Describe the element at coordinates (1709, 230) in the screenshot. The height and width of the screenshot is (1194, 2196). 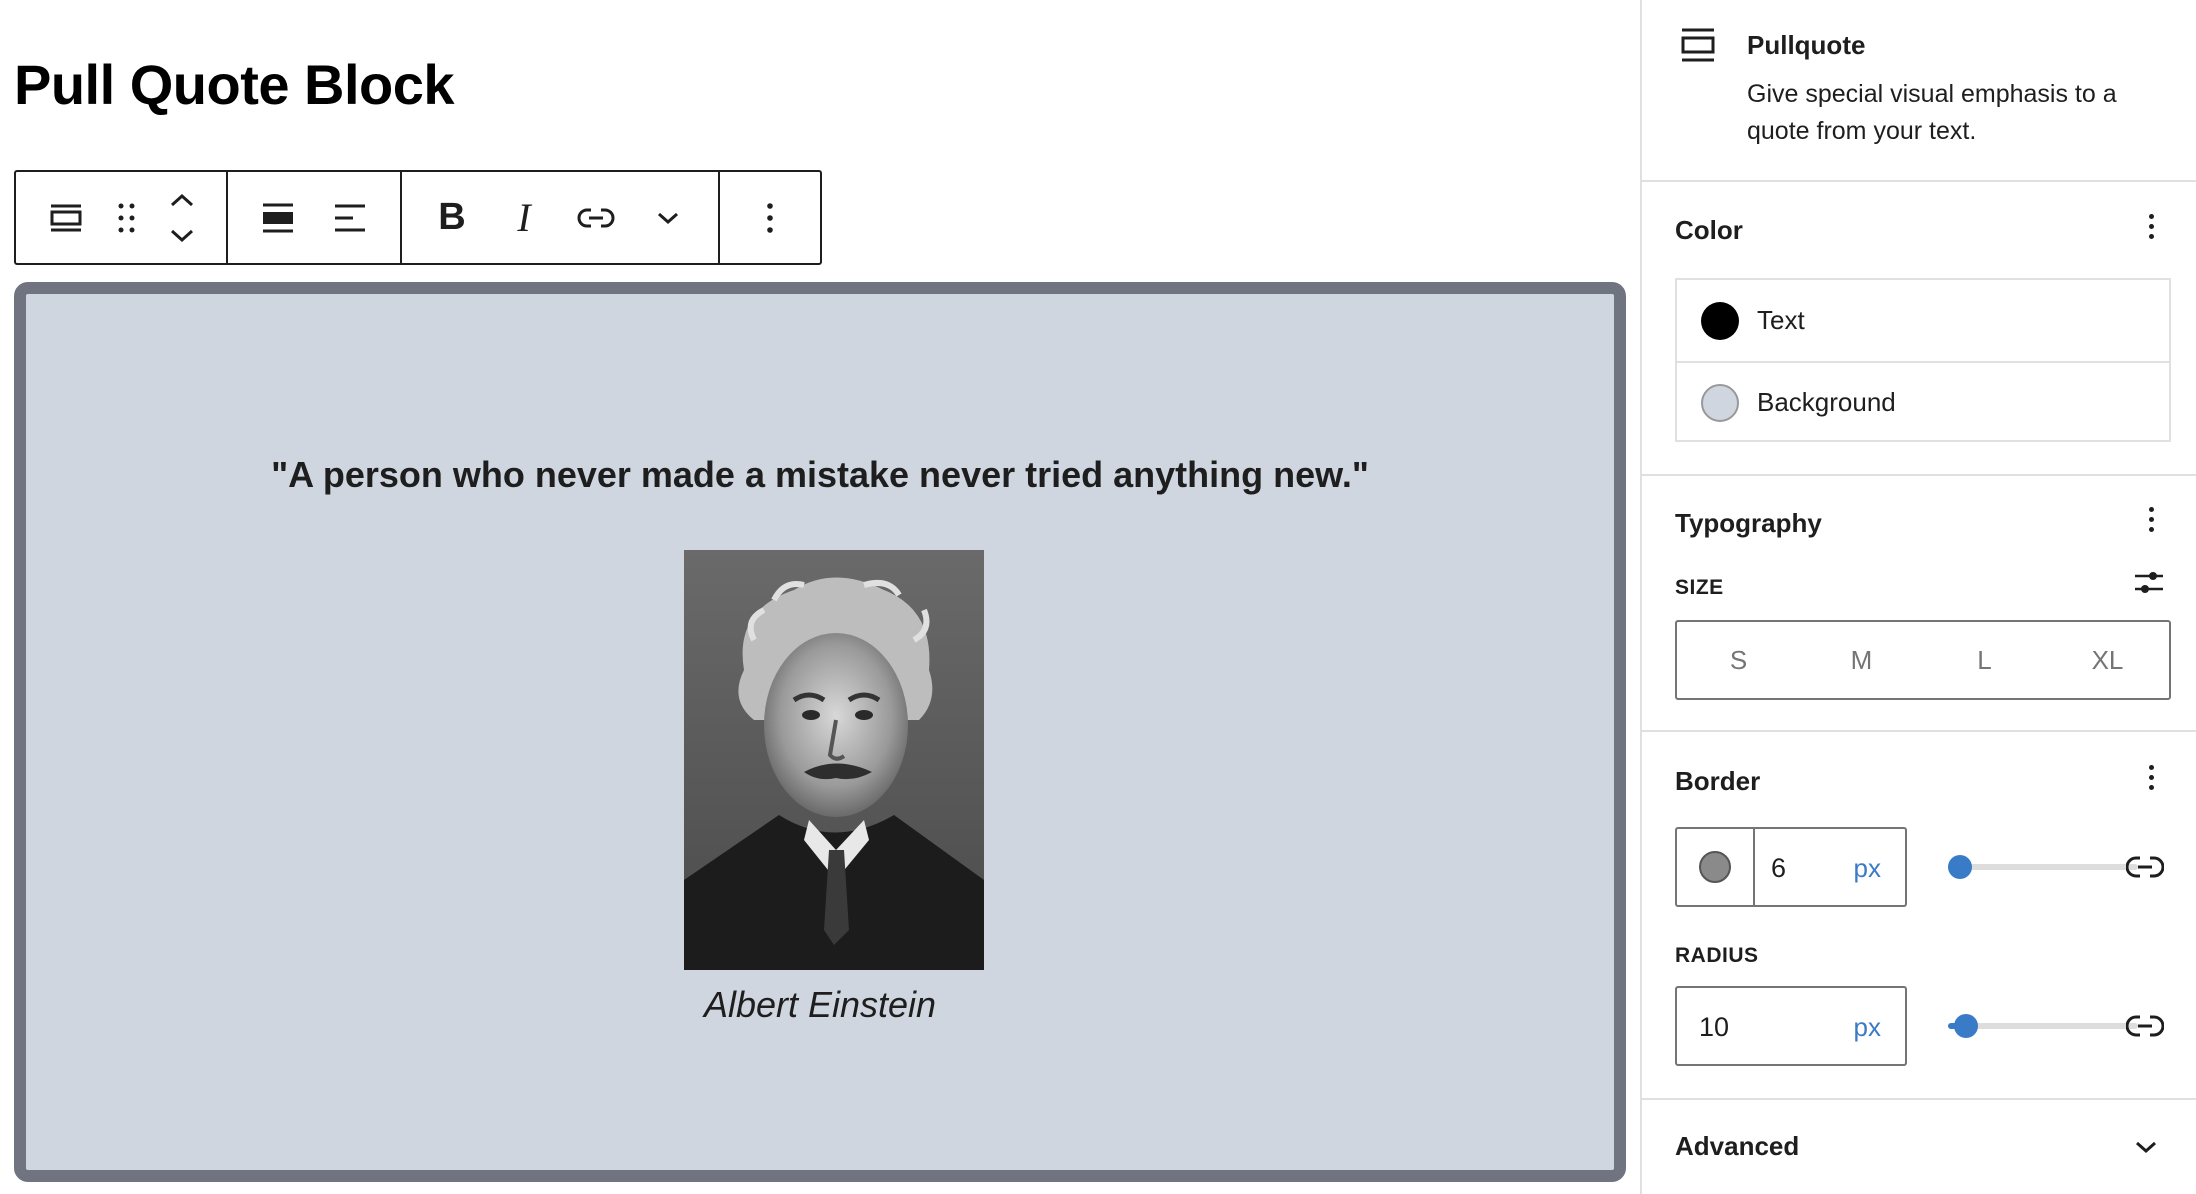
I see `color-panel-title: Color` at that location.